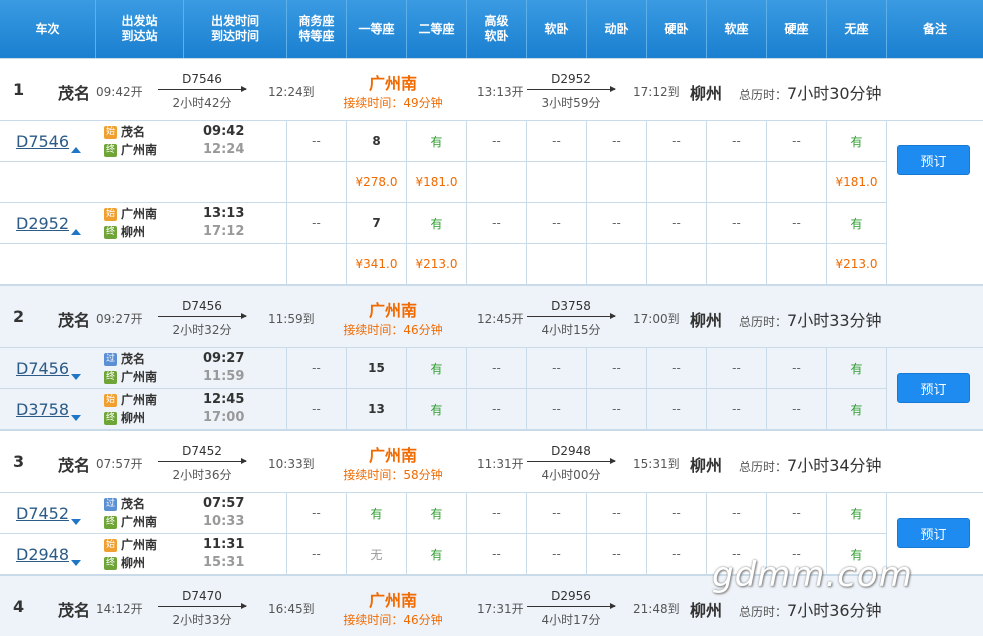 The height and width of the screenshot is (636, 983). Describe the element at coordinates (42, 368) in the screenshot. I see `train-number-link: D7456` at that location.